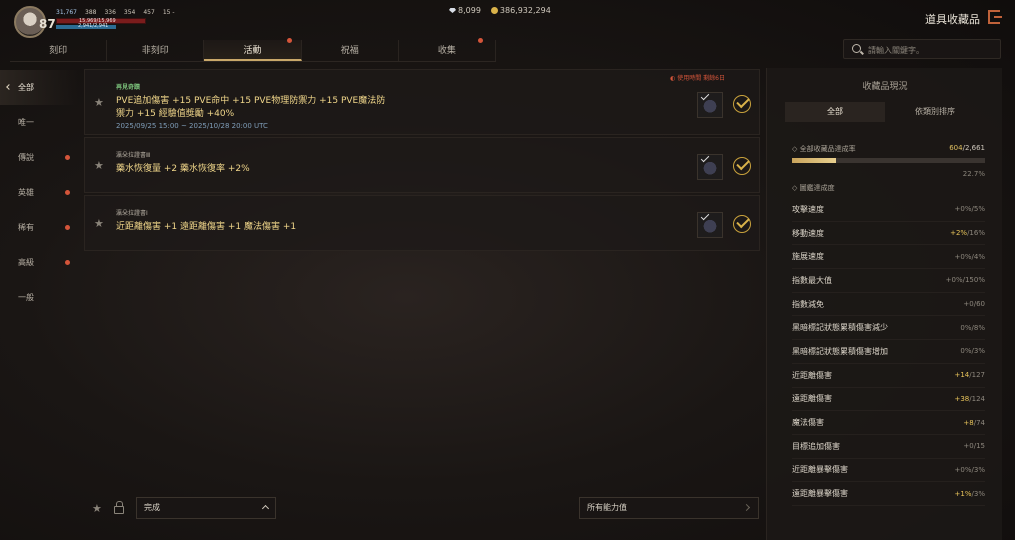 Image resolution: width=1015 pixels, height=540 pixels. What do you see at coordinates (820, 494) in the screenshot?
I see `stat-name: 遠距離暴擊傷害` at bounding box center [820, 494].